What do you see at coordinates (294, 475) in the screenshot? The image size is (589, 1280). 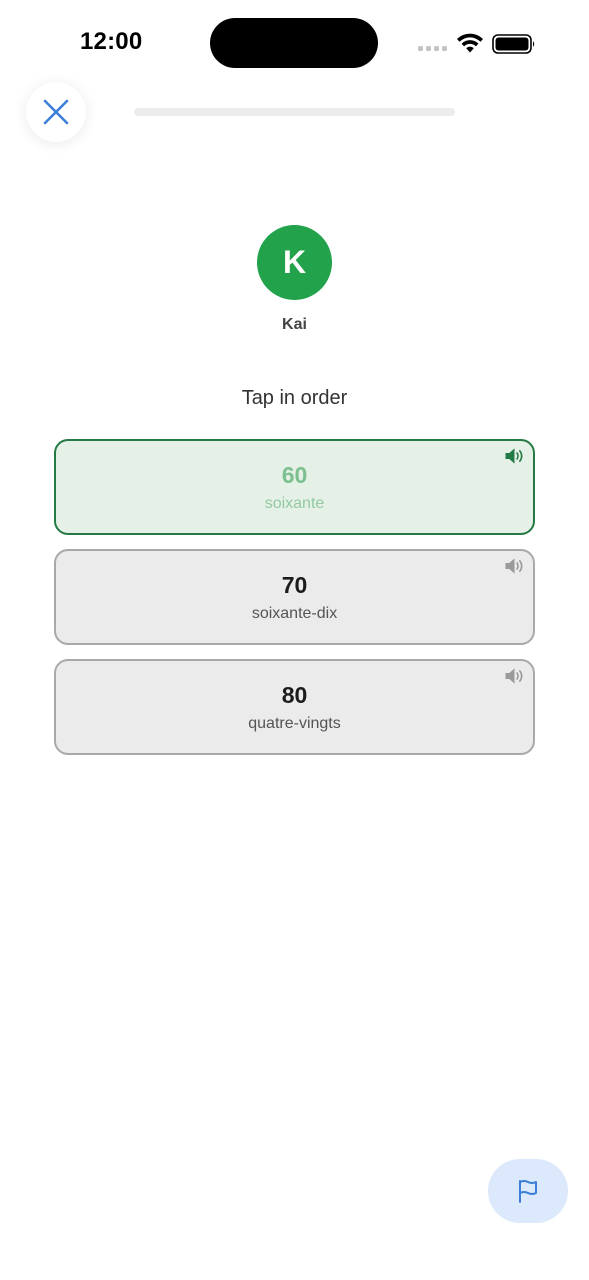 I see `option-number: 60` at bounding box center [294, 475].